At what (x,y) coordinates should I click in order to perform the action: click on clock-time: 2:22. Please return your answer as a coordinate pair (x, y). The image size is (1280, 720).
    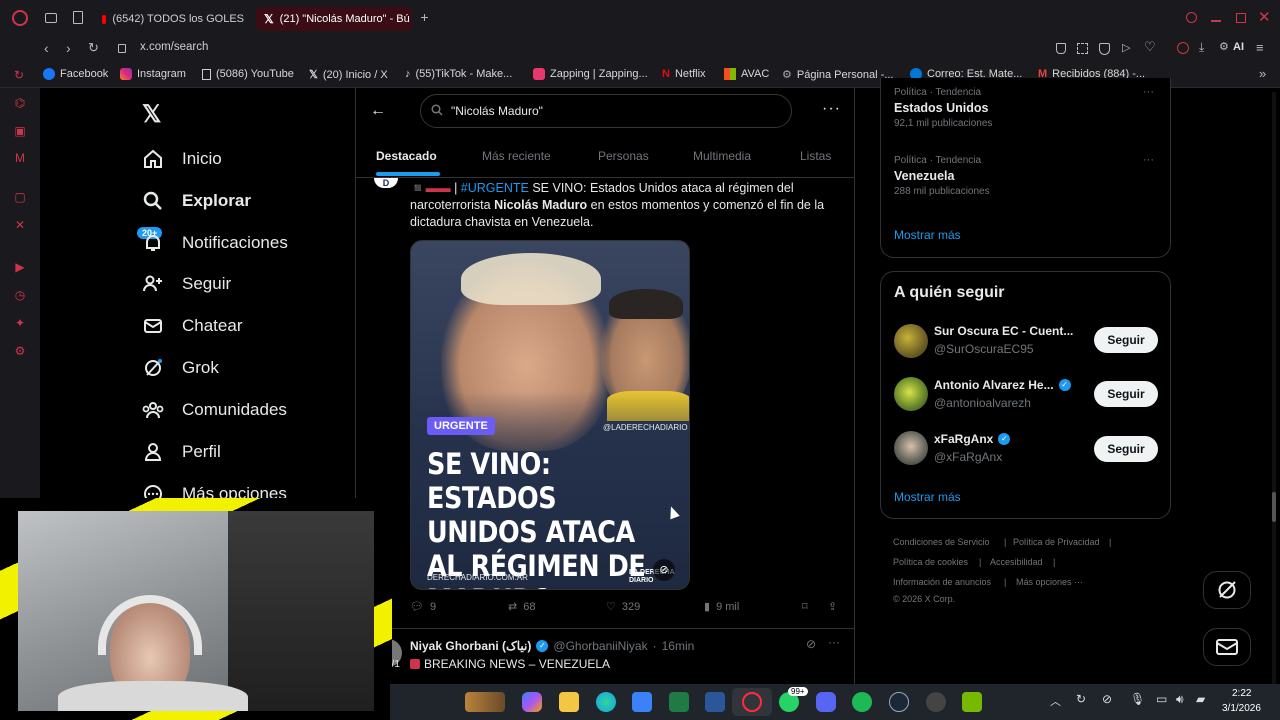
    Looking at the image, I should click on (1241, 693).